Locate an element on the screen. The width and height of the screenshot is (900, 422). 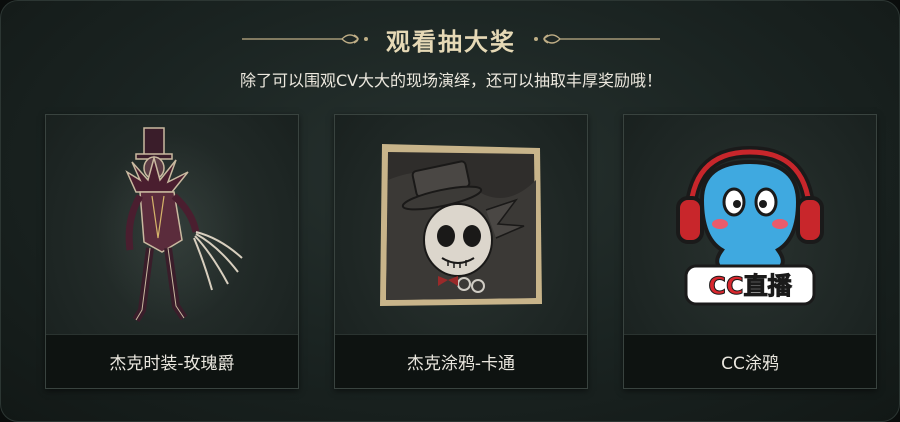
page-subtitle: 除了可以围观CV大大的现场演绎，还可以抽取丰厚奖励哦！ is located at coordinates (451, 80).